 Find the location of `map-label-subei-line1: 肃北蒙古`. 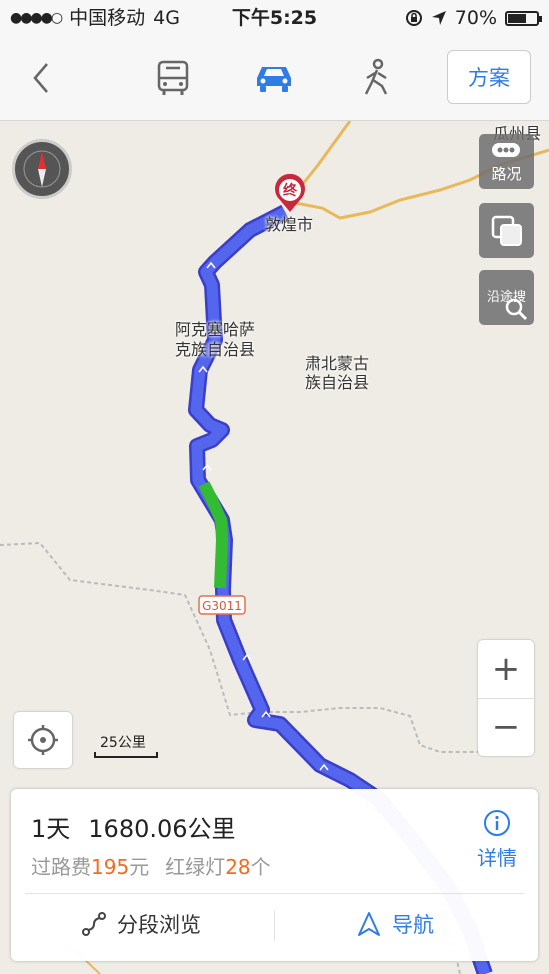

map-label-subei-line1: 肃北蒙古 is located at coordinates (336, 363).